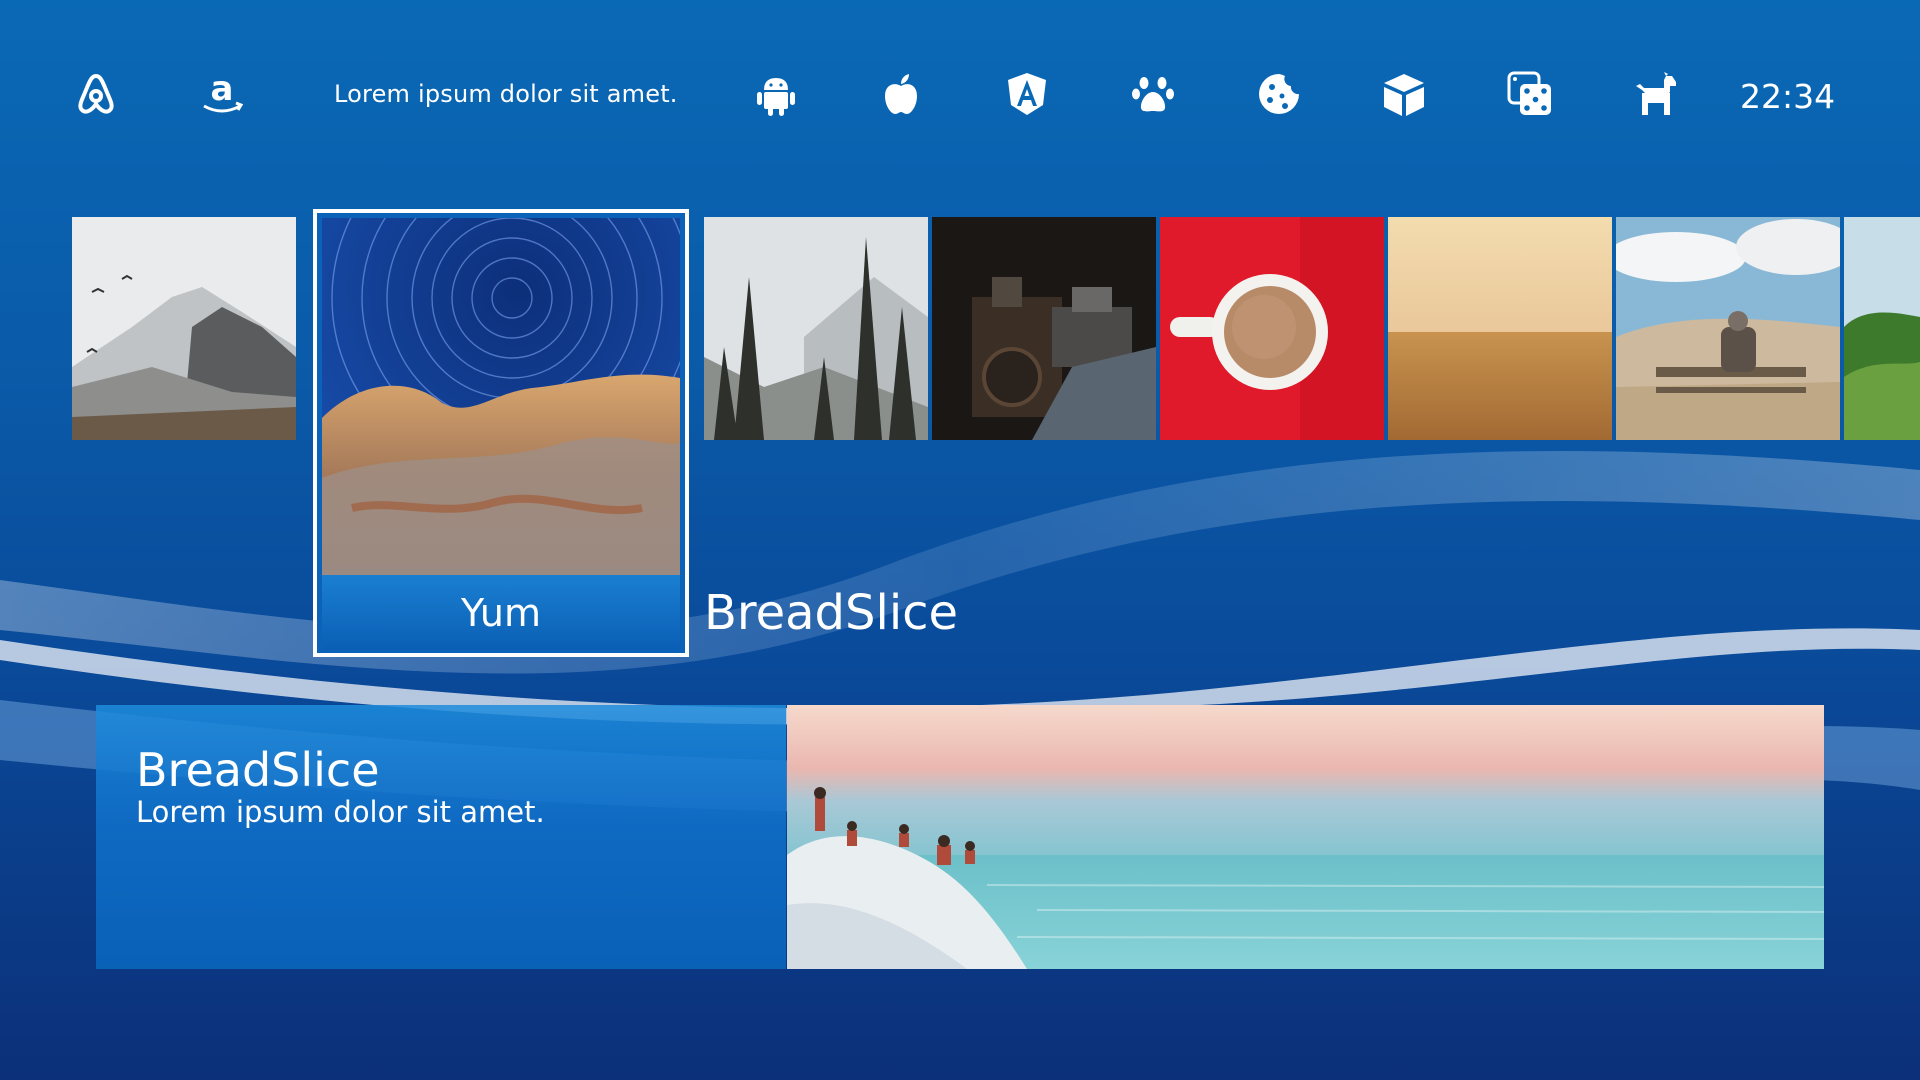 Image resolution: width=1920 pixels, height=1080 pixels. I want to click on paw-icon, so click(1153, 94).